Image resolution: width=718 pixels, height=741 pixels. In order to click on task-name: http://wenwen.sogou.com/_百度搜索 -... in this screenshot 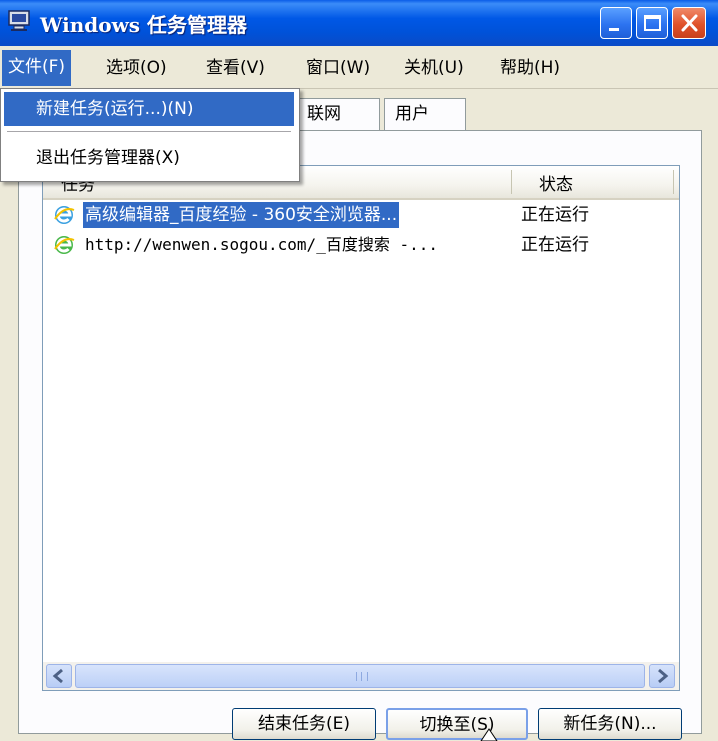, I will do `click(261, 244)`.